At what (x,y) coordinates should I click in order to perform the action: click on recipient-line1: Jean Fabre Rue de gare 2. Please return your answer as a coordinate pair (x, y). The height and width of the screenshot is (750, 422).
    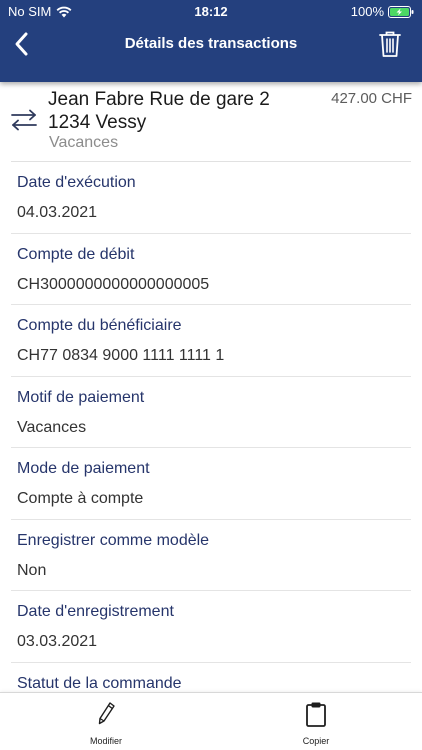
    Looking at the image, I should click on (159, 99).